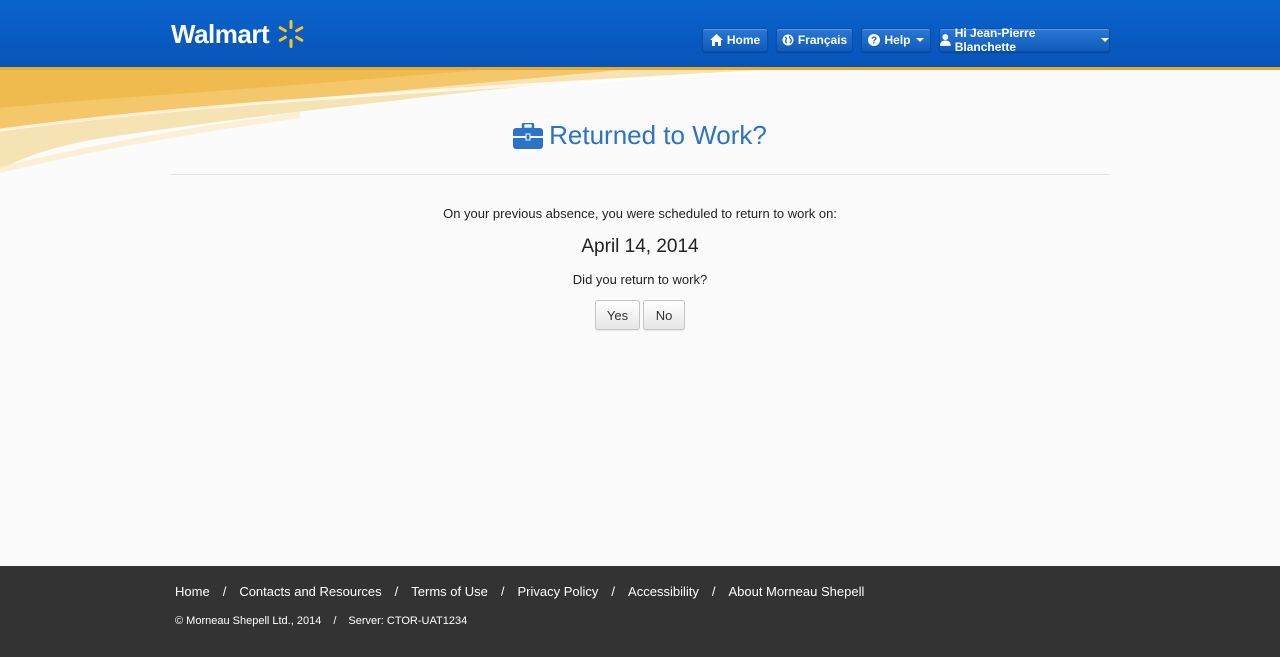 This screenshot has width=1280, height=657. Describe the element at coordinates (788, 40) in the screenshot. I see `globe-icon` at that location.